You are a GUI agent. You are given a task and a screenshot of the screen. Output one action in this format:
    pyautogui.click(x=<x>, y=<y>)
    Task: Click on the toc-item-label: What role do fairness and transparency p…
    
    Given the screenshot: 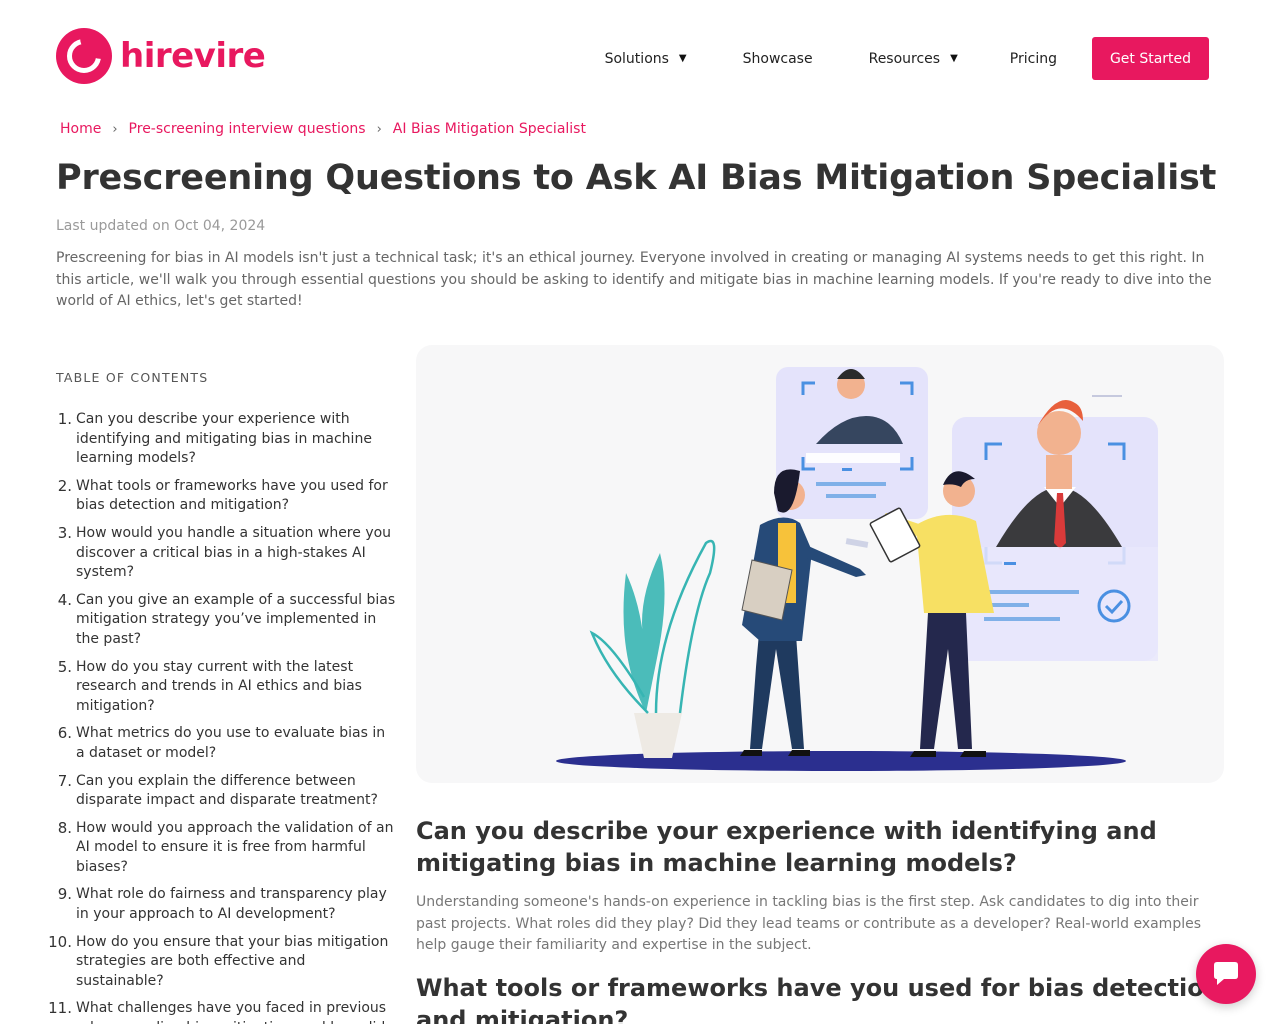 What is the action you would take?
    pyautogui.click(x=231, y=904)
    